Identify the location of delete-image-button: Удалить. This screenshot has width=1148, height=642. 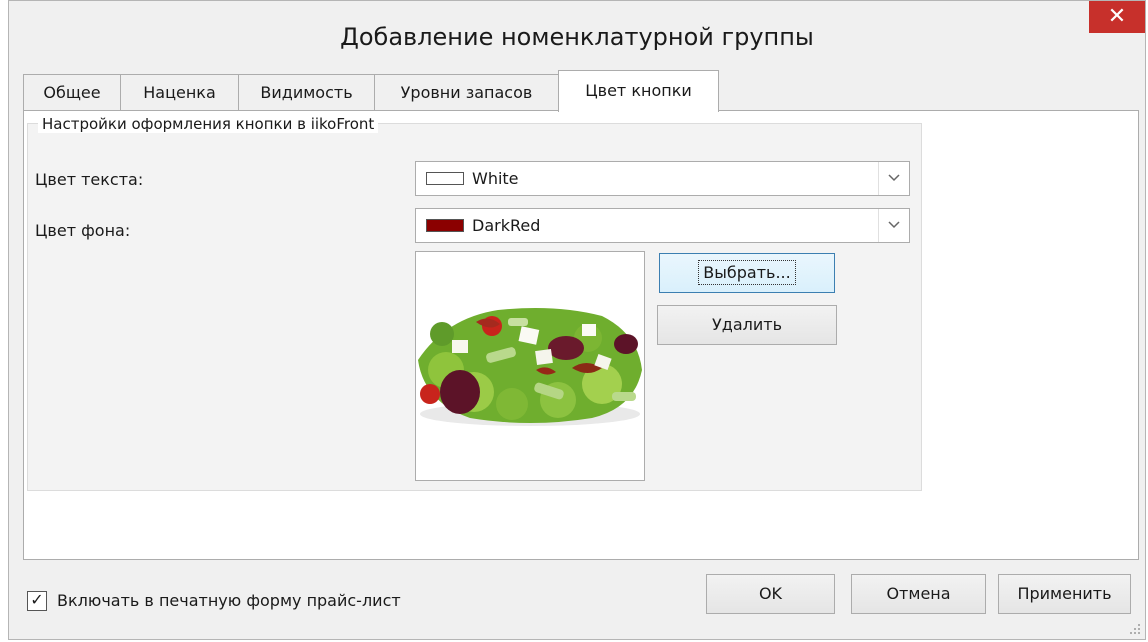
(747, 325).